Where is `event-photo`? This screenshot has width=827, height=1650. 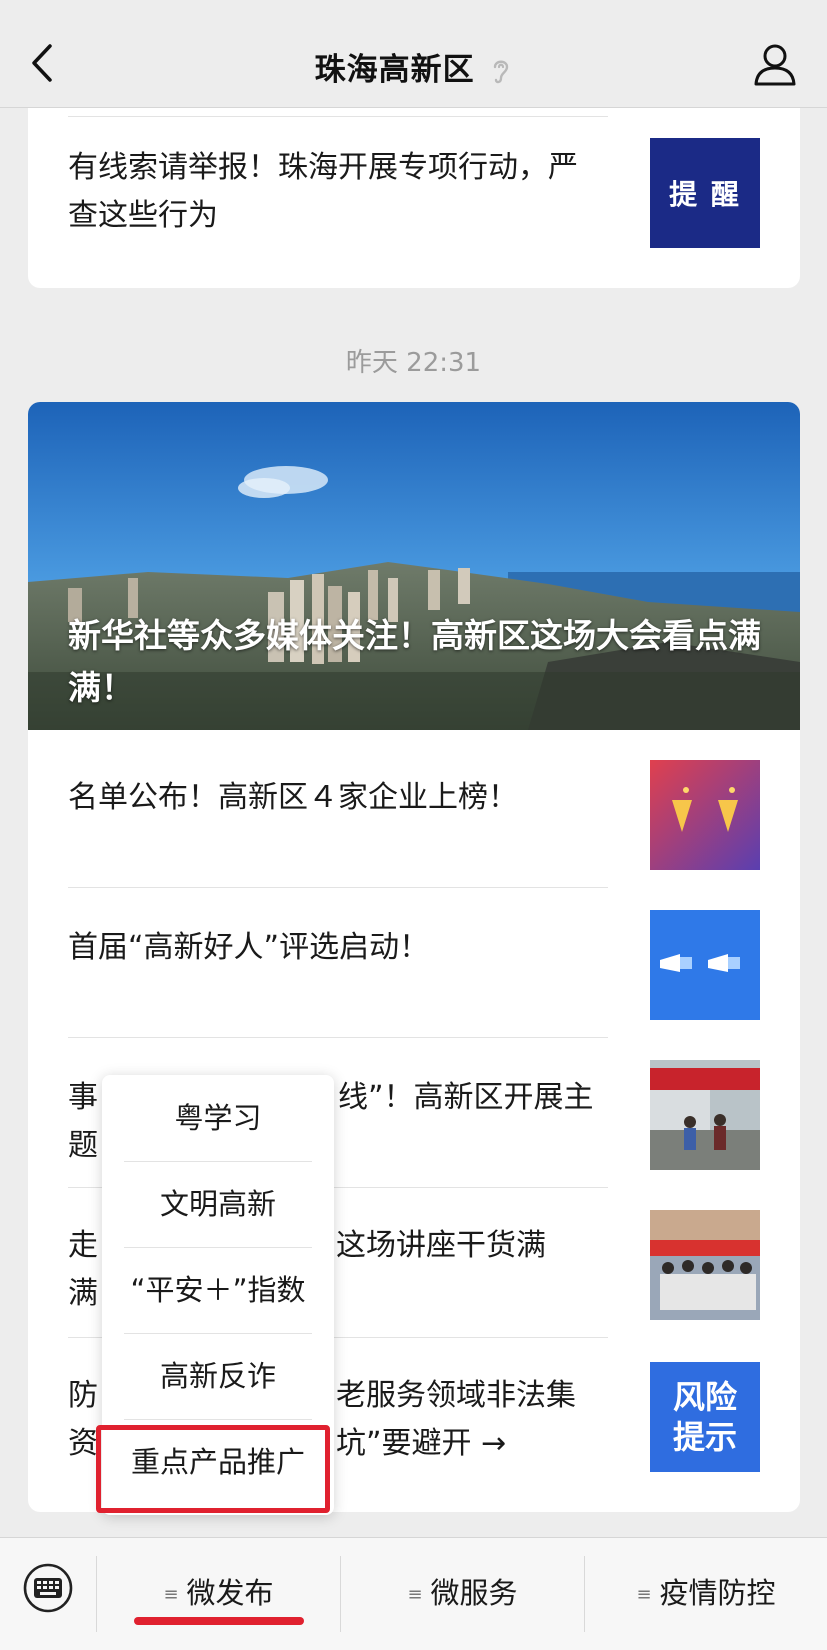
event-photo is located at coordinates (705, 1115).